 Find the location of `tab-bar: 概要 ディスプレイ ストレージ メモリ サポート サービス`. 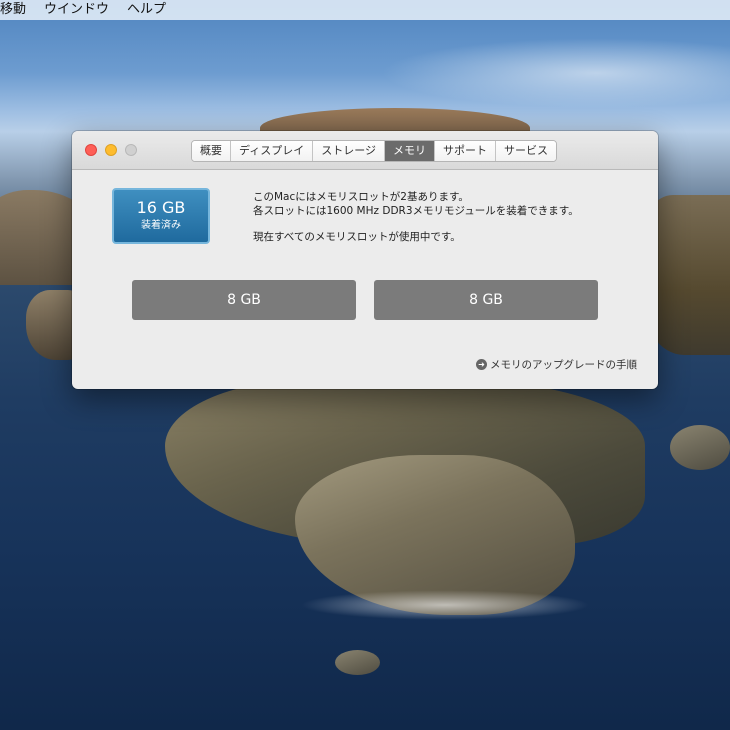

tab-bar: 概要 ディスプレイ ストレージ メモリ サポート サービス is located at coordinates (374, 151).